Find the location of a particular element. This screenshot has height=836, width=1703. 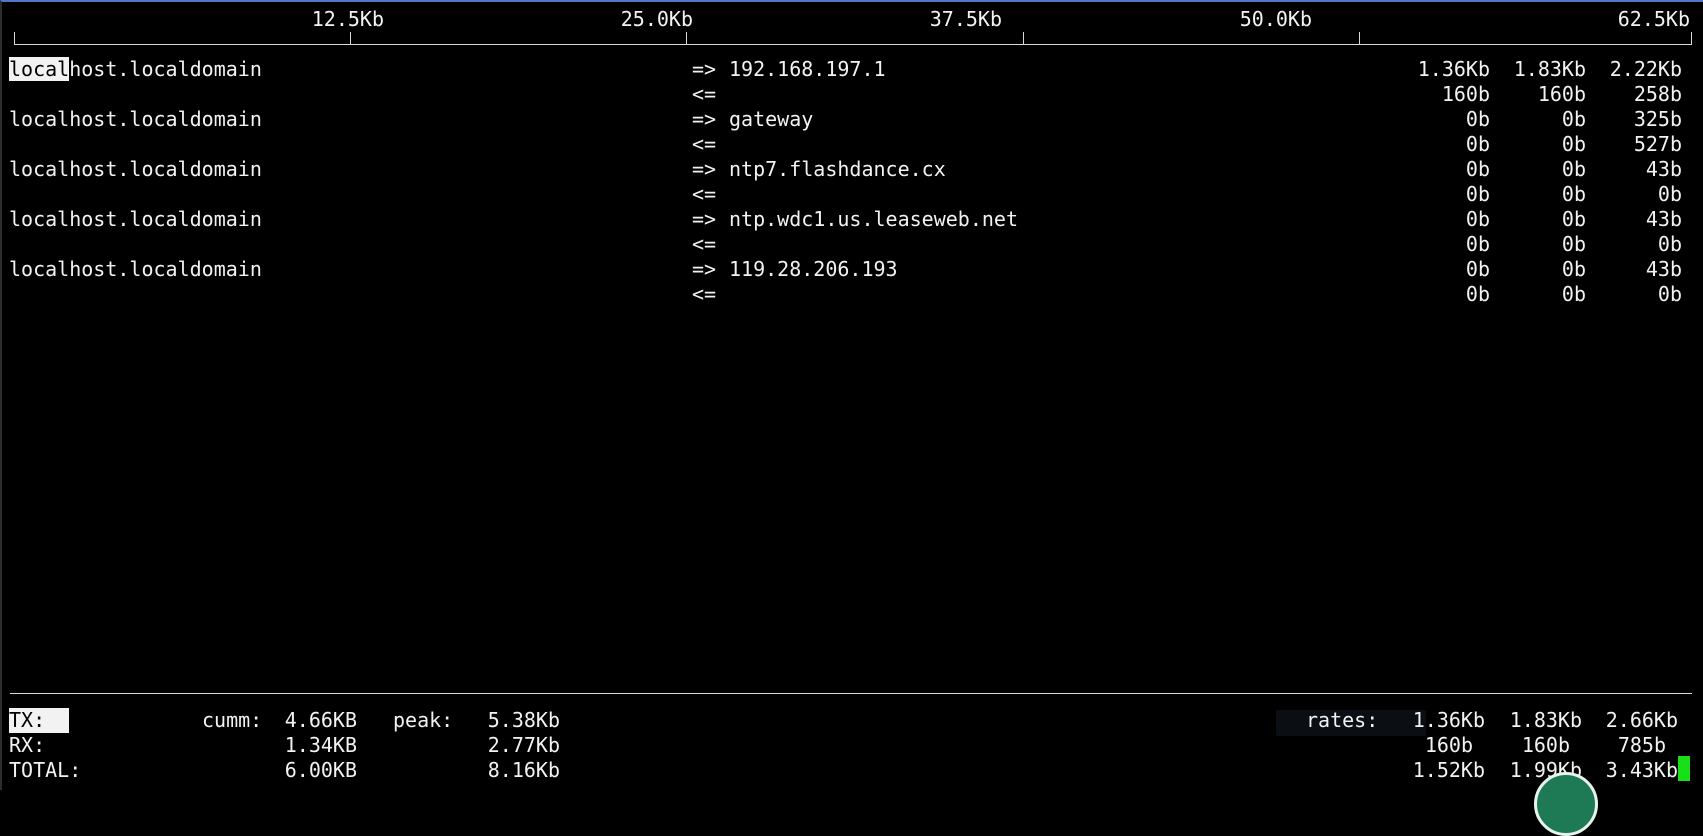

total-cumulative: 6.00KB is located at coordinates (320, 770).